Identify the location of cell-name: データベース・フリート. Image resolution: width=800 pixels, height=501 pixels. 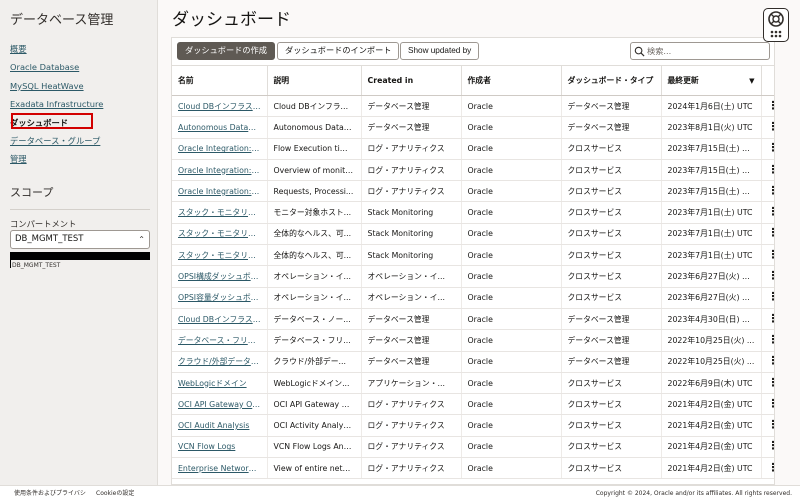
(220, 340).